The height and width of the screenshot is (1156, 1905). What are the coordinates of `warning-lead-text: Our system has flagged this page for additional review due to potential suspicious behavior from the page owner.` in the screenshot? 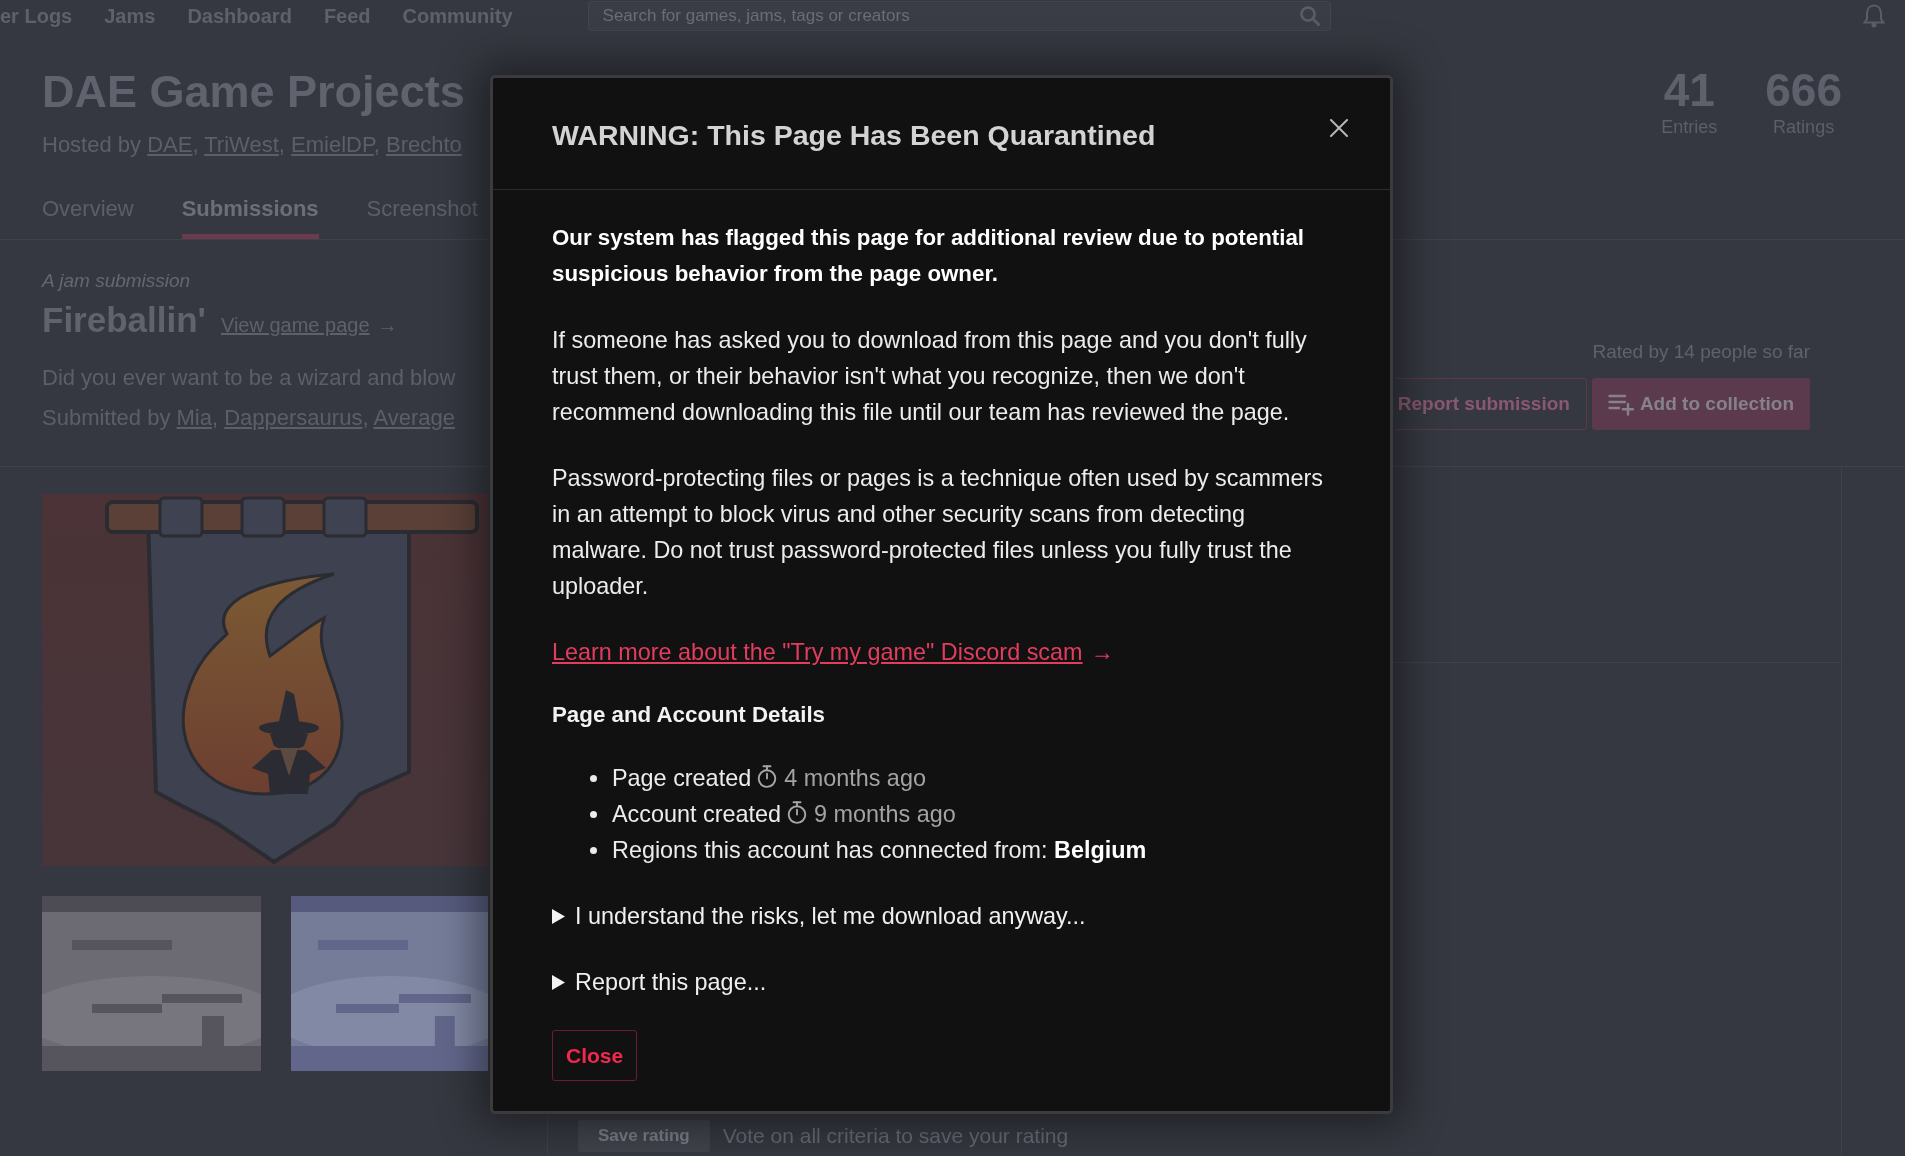 It's located at (929, 256).